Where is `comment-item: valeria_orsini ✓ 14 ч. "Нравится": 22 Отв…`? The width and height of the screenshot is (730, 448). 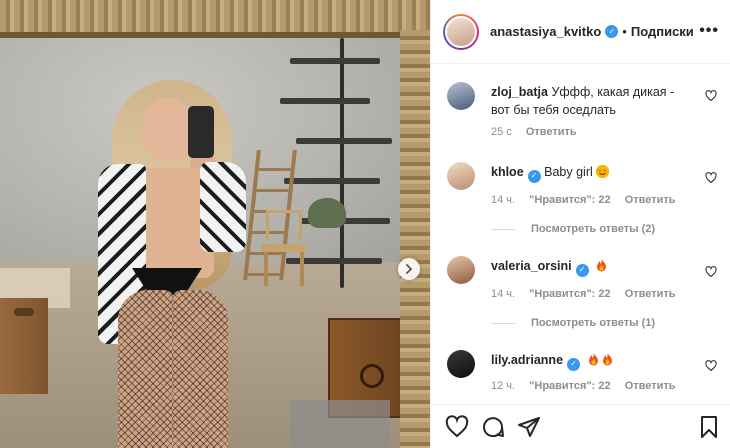 comment-item: valeria_orsini ✓ 14 ч. "Нравится": 22 Отв… is located at coordinates (582, 296).